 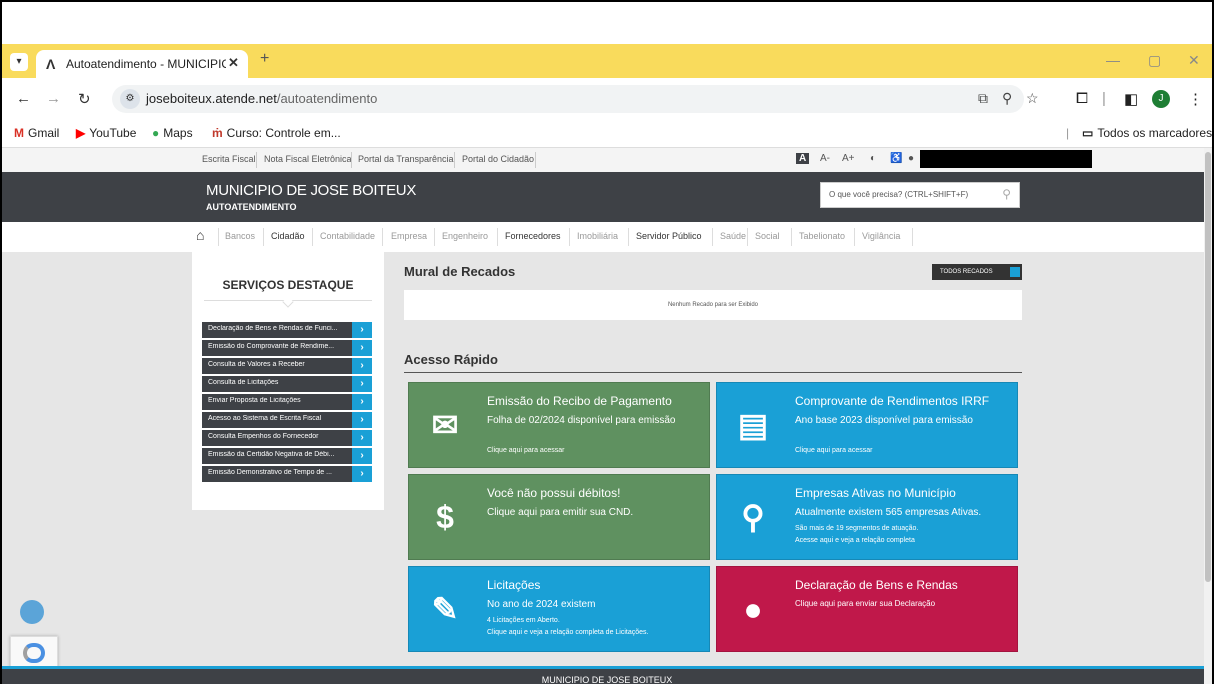 I want to click on font-increase-button: A+, so click(x=848, y=158).